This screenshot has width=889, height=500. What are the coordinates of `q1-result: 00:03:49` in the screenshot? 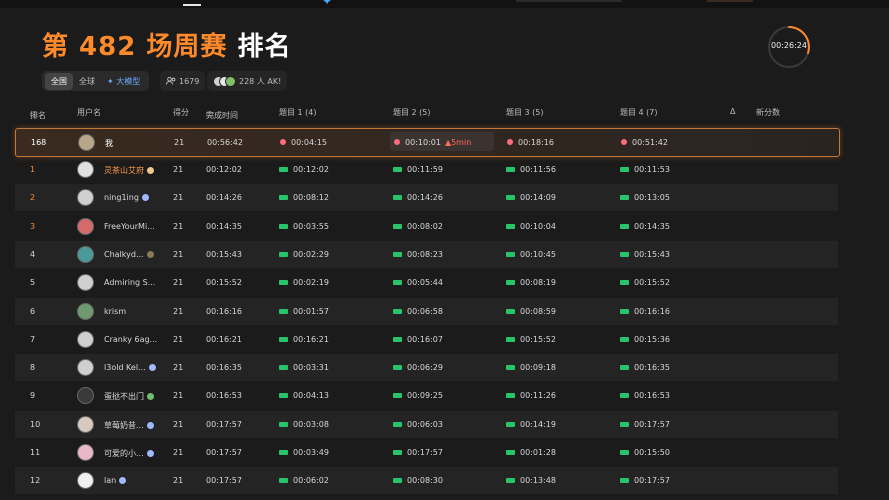 It's located at (304, 452).